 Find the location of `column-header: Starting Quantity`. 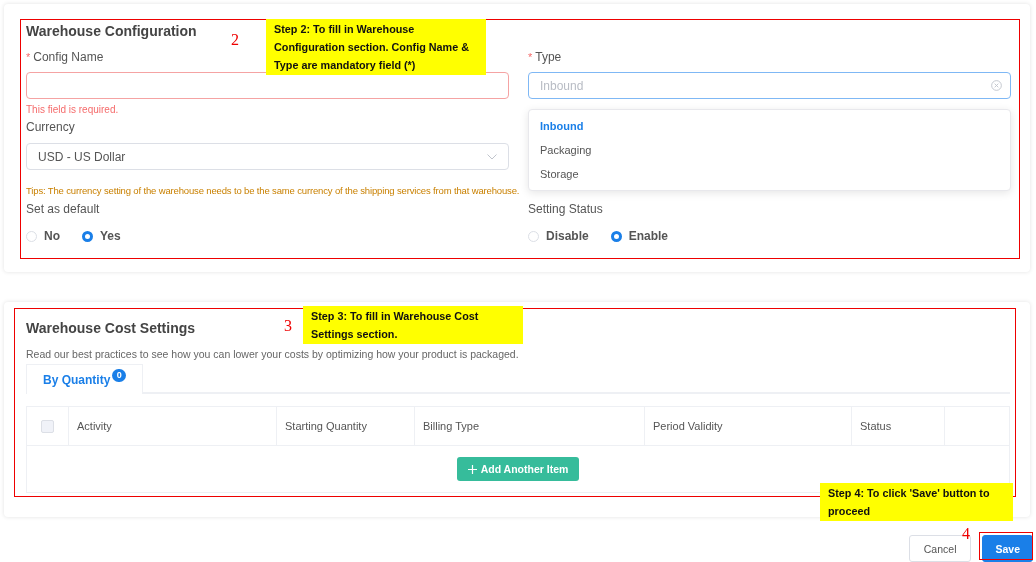

column-header: Starting Quantity is located at coordinates (326, 426).